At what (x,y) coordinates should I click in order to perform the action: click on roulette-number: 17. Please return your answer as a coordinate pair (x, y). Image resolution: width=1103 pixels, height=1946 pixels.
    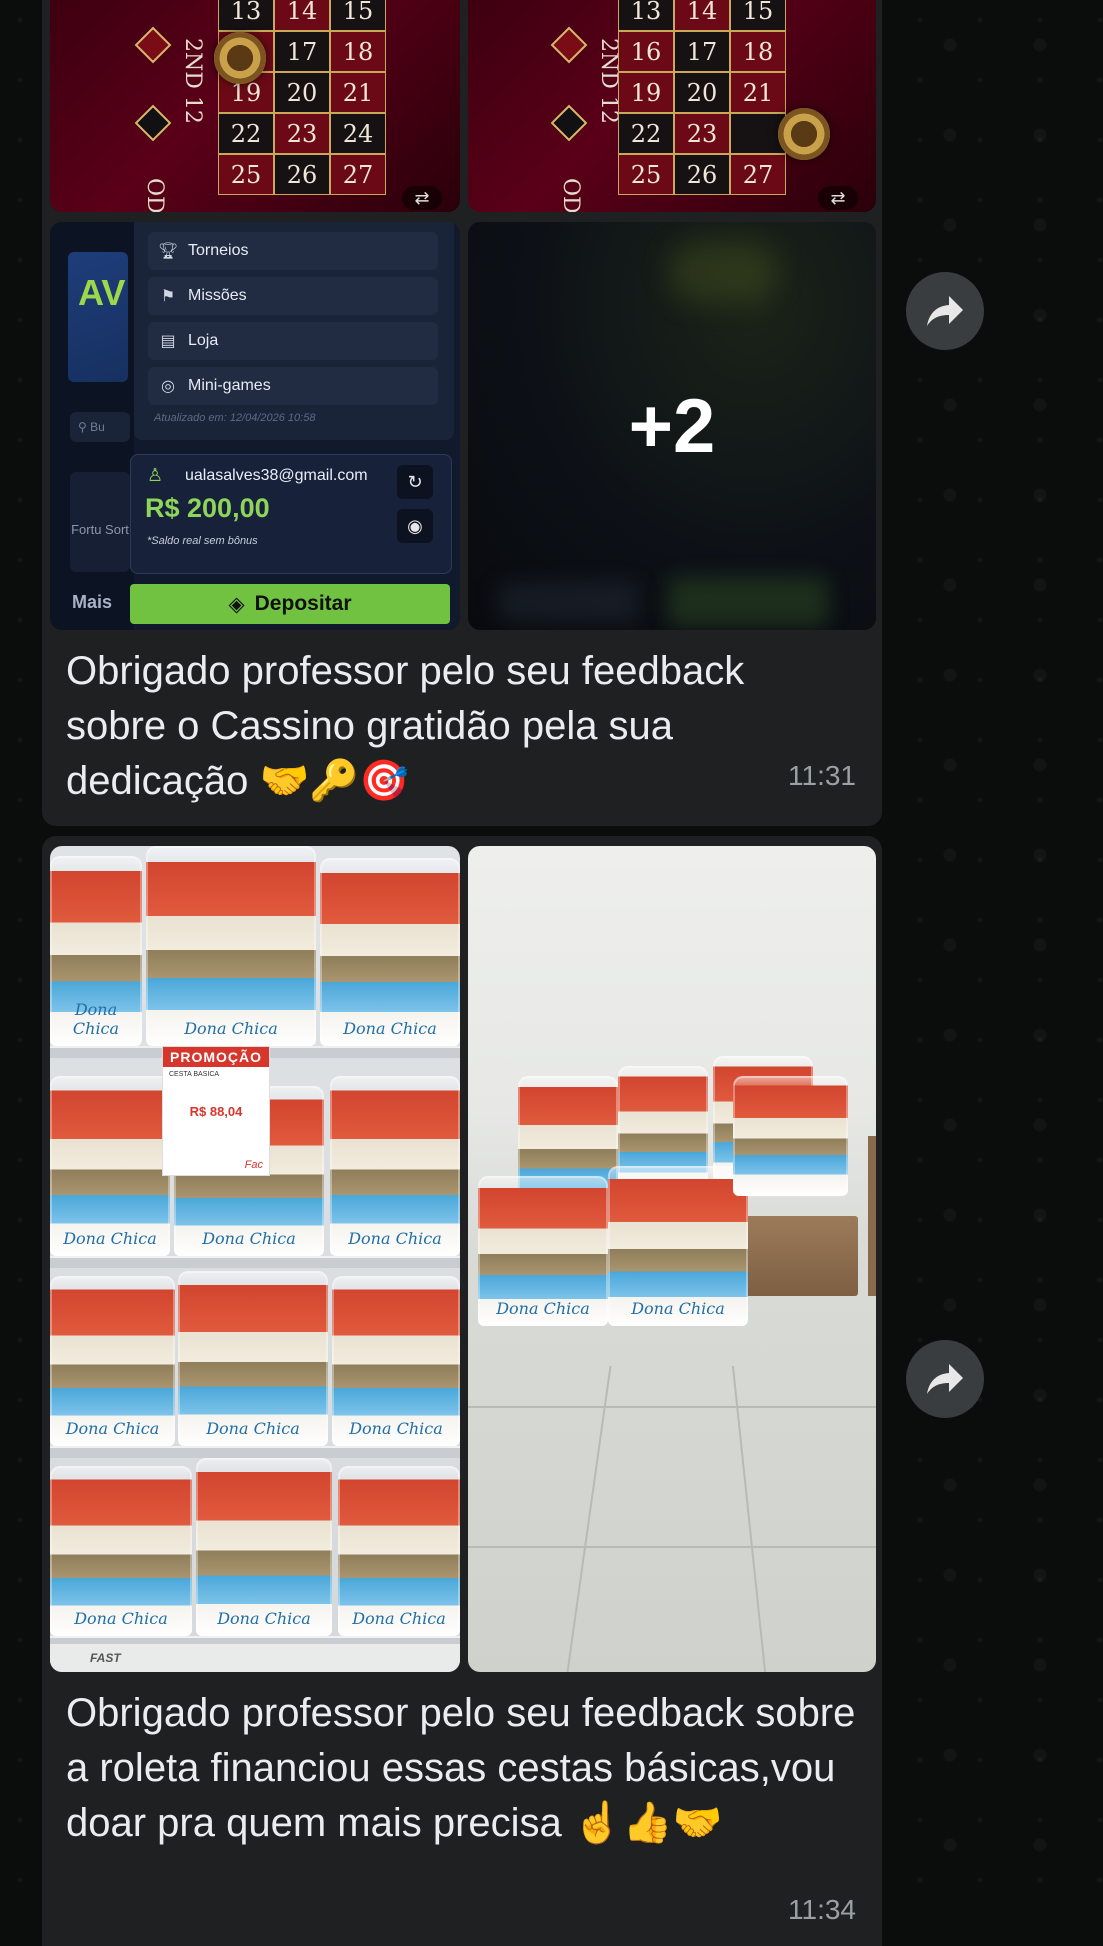
    Looking at the image, I should click on (702, 51).